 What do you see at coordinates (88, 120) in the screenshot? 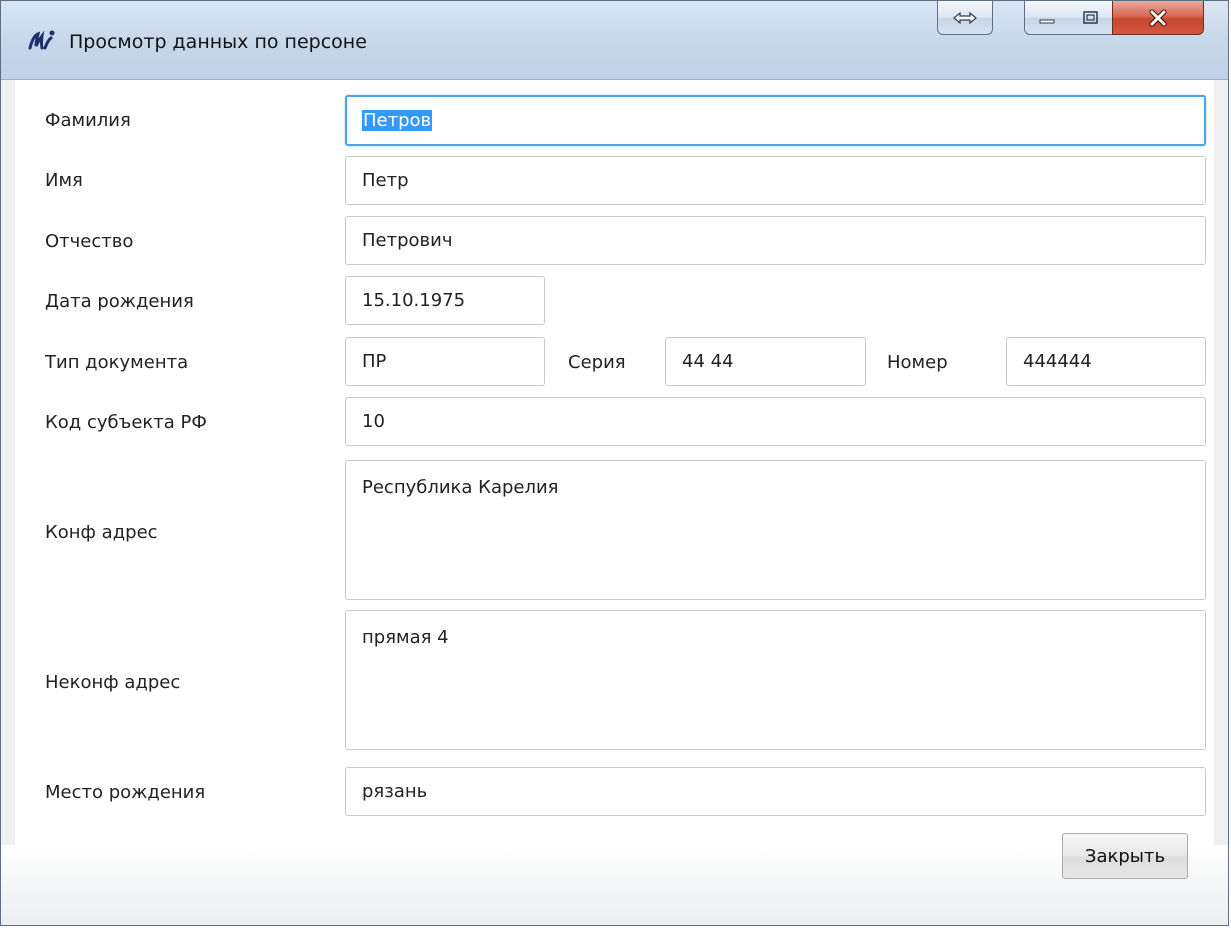
I see `surname-label: Фамилия` at bounding box center [88, 120].